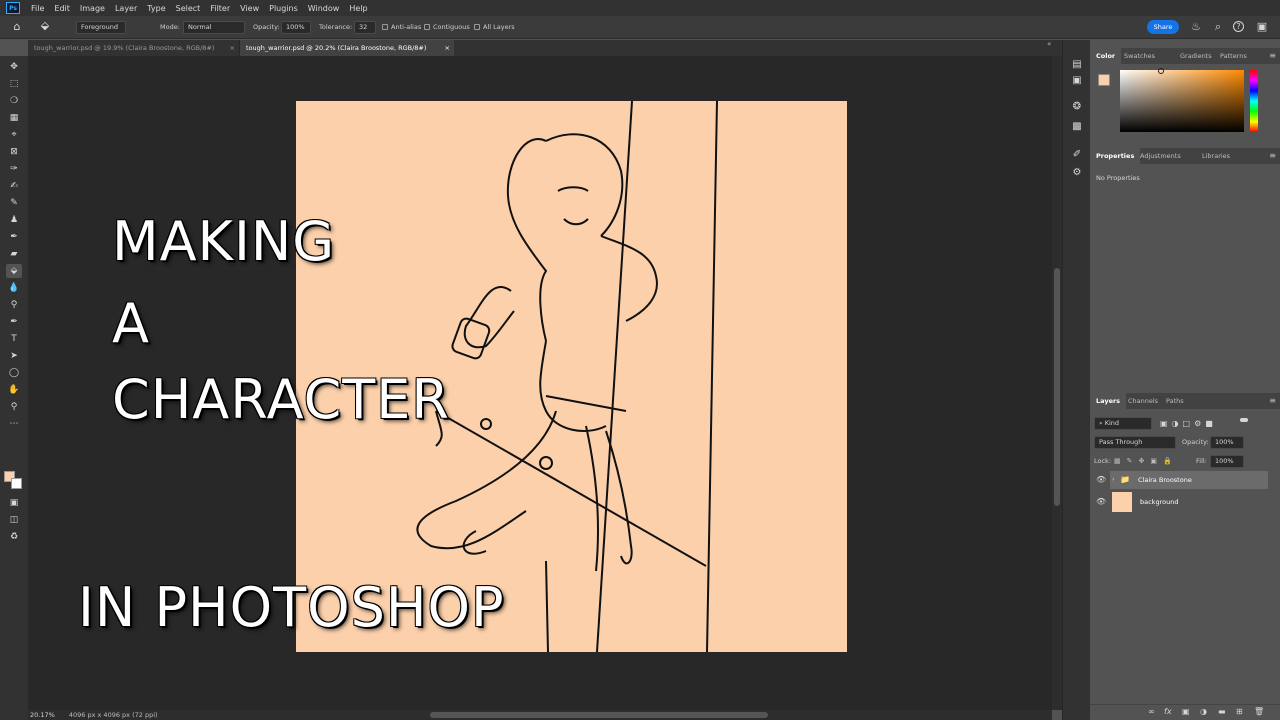 Image resolution: width=1280 pixels, height=720 pixels. I want to click on fill-input: 100%, so click(1227, 461).